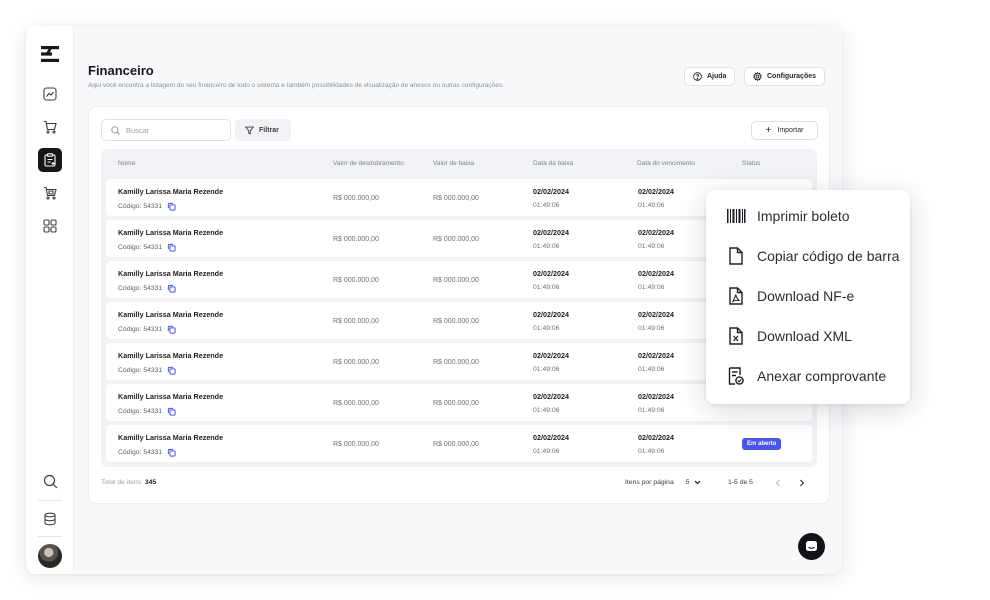 The width and height of the screenshot is (990, 600). I want to click on menu-item-attach-receipt: Anexar comprovante, so click(818, 376).